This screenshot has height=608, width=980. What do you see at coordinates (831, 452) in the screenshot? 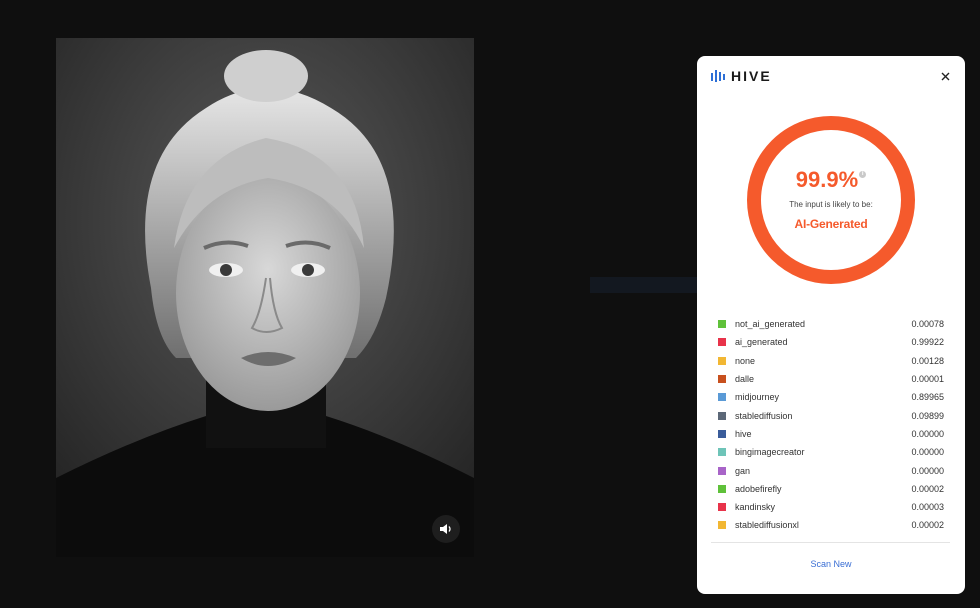
I see `class-row: bingimagecreator 0.00000` at bounding box center [831, 452].